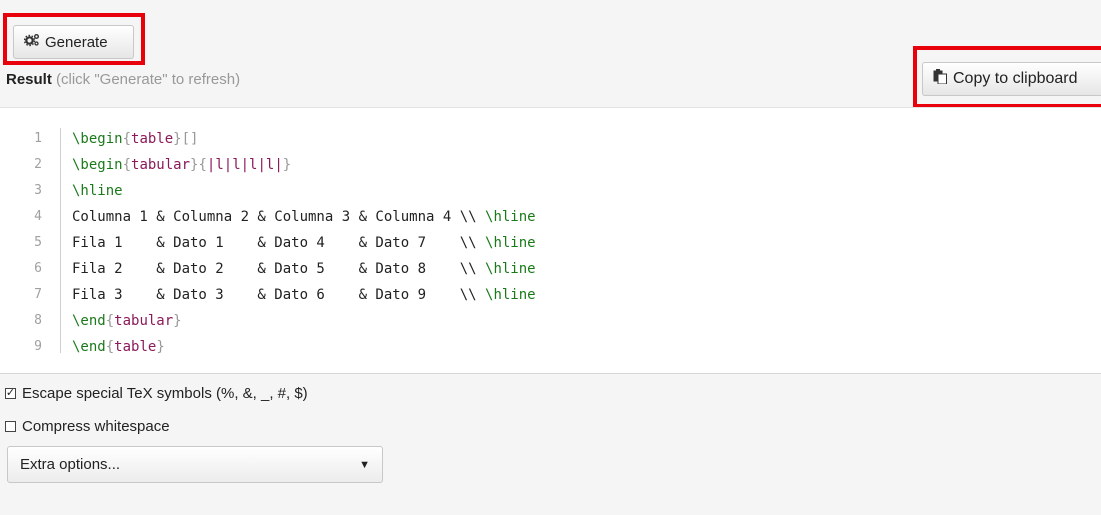  Describe the element at coordinates (940, 79) in the screenshot. I see `clipboard-icon` at that location.